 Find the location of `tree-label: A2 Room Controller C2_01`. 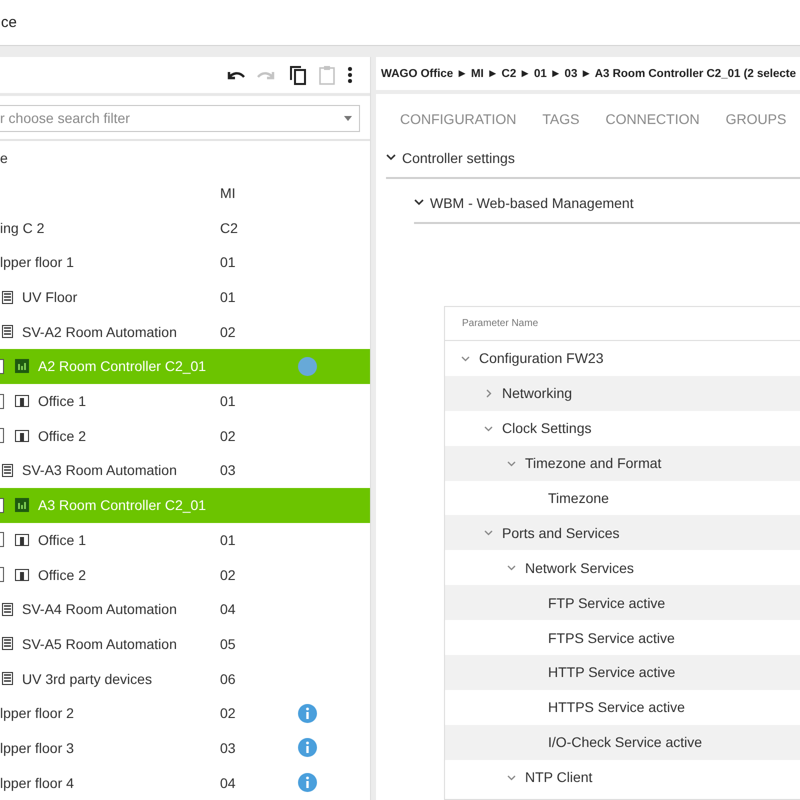

tree-label: A2 Room Controller C2_01 is located at coordinates (122, 366).